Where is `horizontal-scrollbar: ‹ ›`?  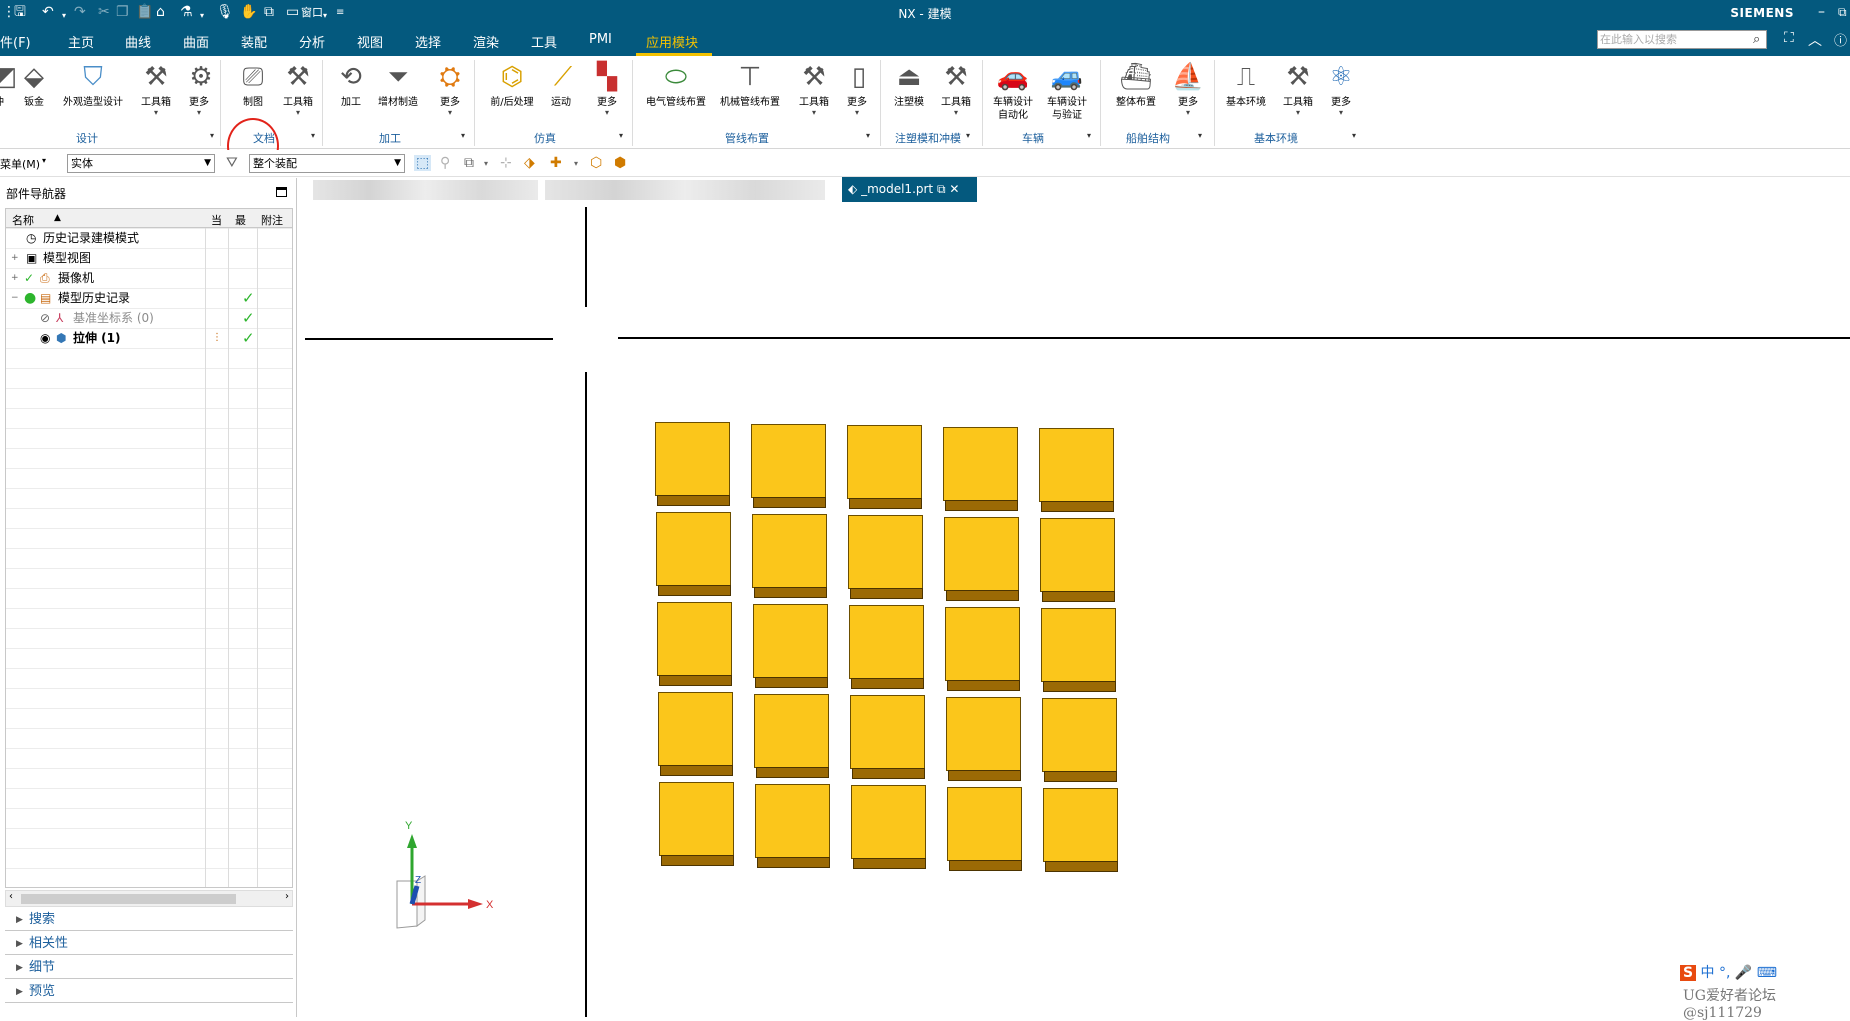
horizontal-scrollbar: ‹ › is located at coordinates (149, 898).